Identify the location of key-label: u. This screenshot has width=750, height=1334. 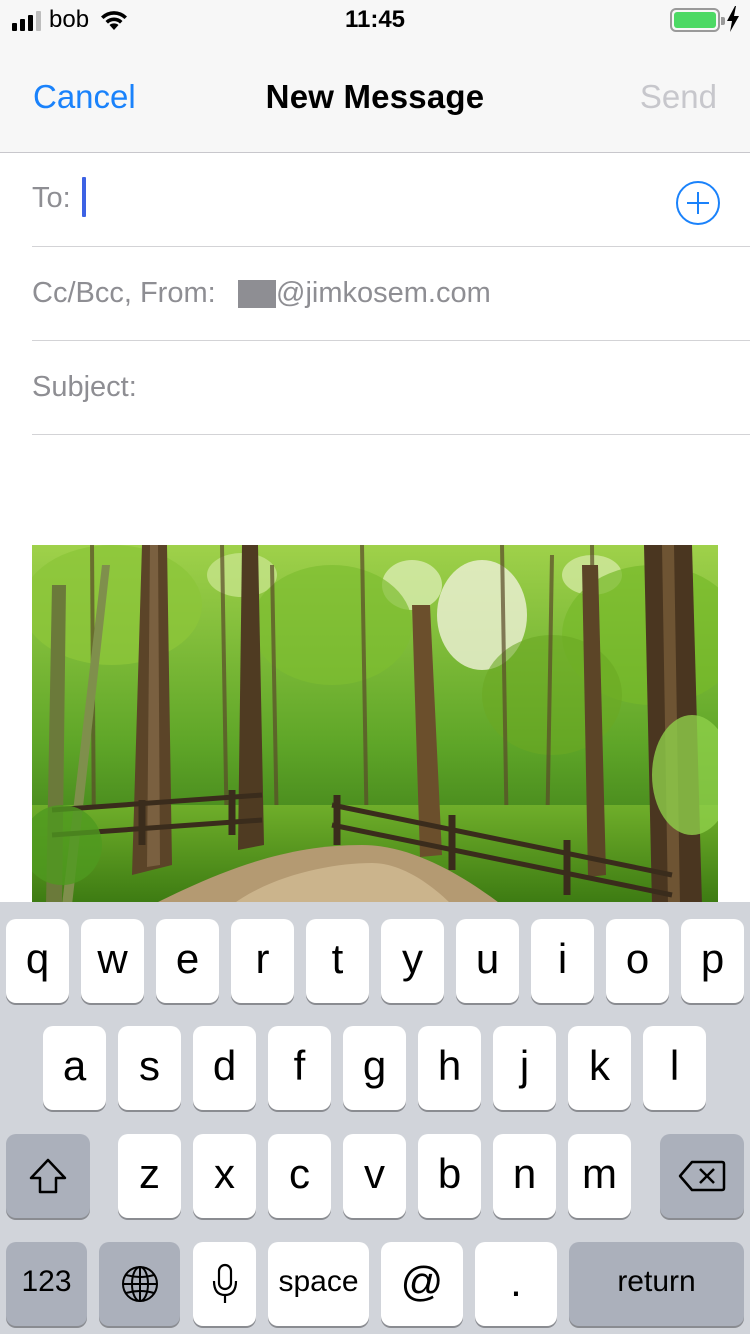
(487, 958).